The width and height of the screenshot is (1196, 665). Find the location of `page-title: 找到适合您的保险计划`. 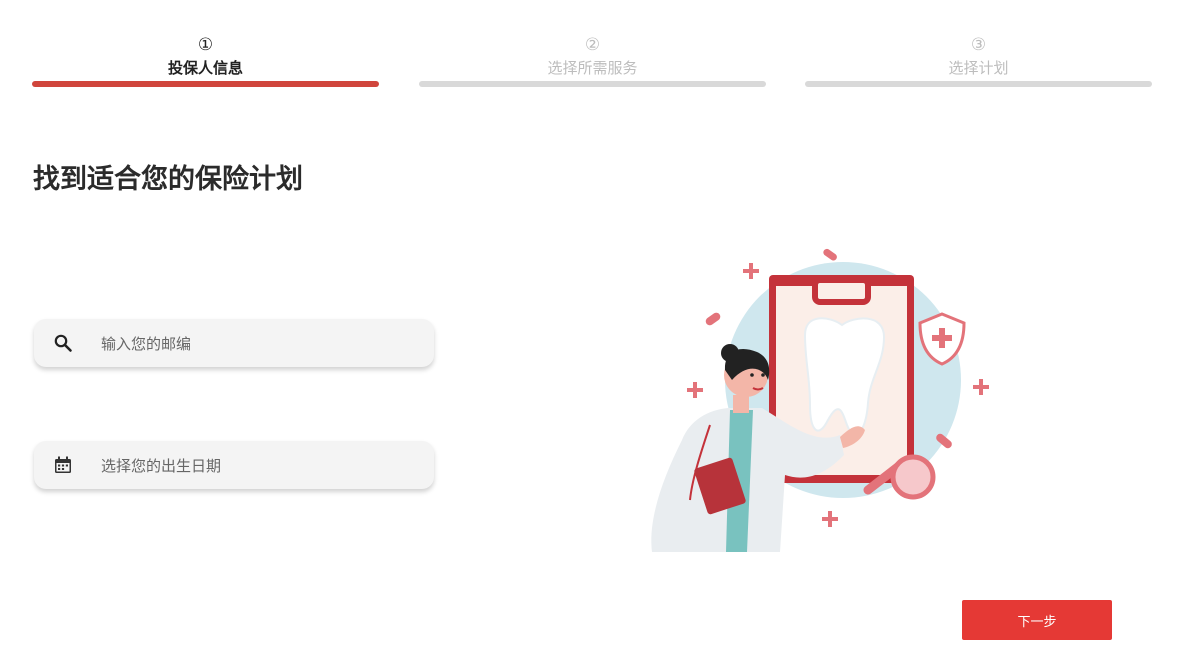

page-title: 找到适合您的保险计划 is located at coordinates (168, 179).